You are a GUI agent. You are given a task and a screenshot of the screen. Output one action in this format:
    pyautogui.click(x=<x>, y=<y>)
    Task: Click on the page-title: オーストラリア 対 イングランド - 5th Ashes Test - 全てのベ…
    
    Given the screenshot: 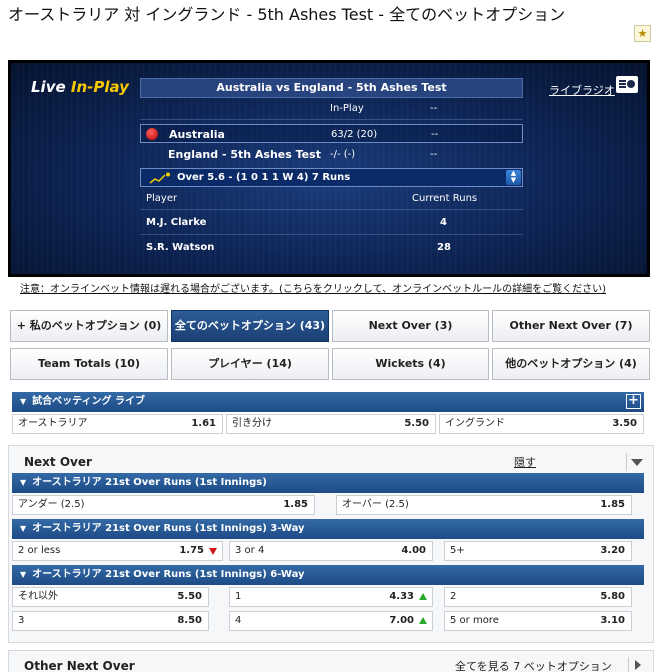 What is the action you would take?
    pyautogui.click(x=287, y=14)
    